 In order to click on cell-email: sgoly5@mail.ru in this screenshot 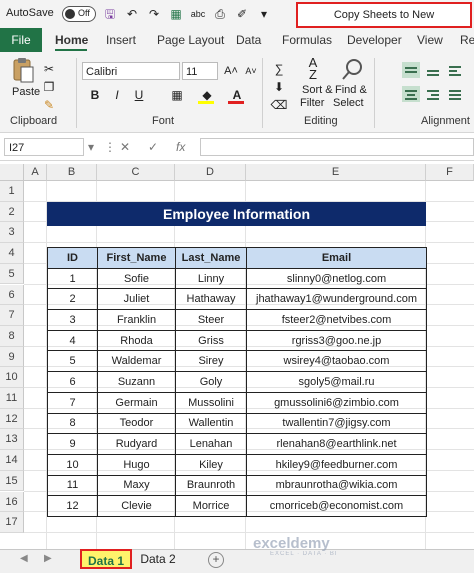, I will do `click(336, 382)`.